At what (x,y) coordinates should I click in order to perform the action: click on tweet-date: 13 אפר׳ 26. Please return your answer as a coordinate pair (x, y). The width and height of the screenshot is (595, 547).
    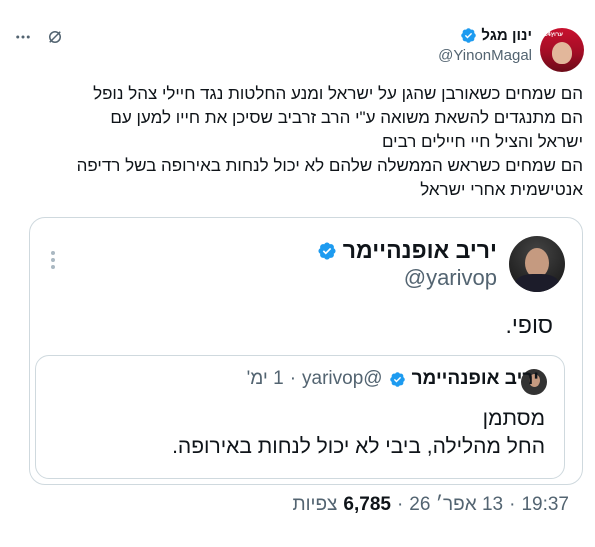
    Looking at the image, I should click on (456, 505).